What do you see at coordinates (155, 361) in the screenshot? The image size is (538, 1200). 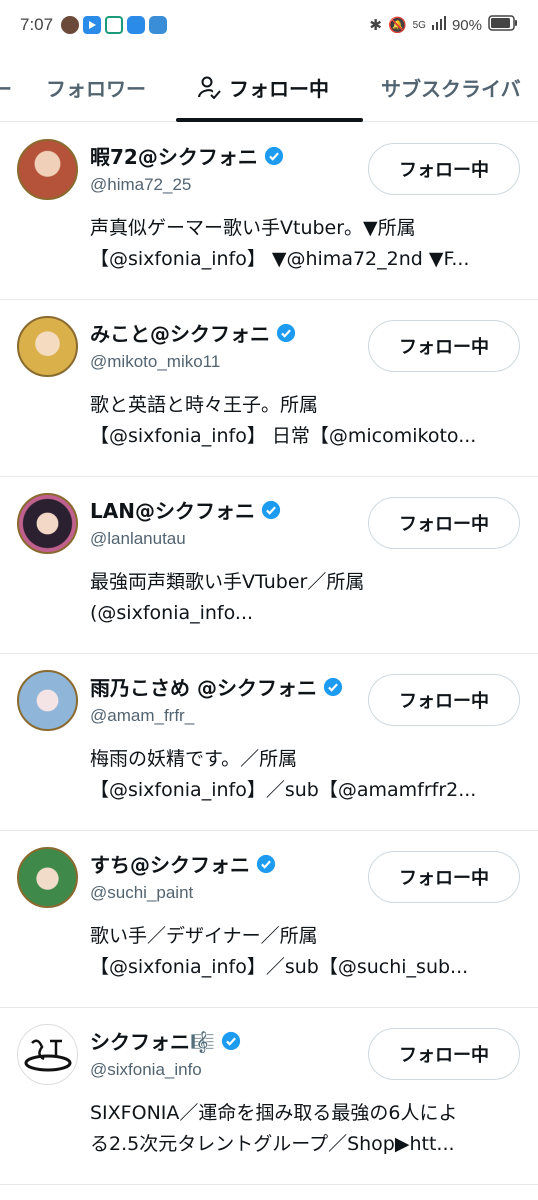 I see `handle: @mikoto_miko11` at bounding box center [155, 361].